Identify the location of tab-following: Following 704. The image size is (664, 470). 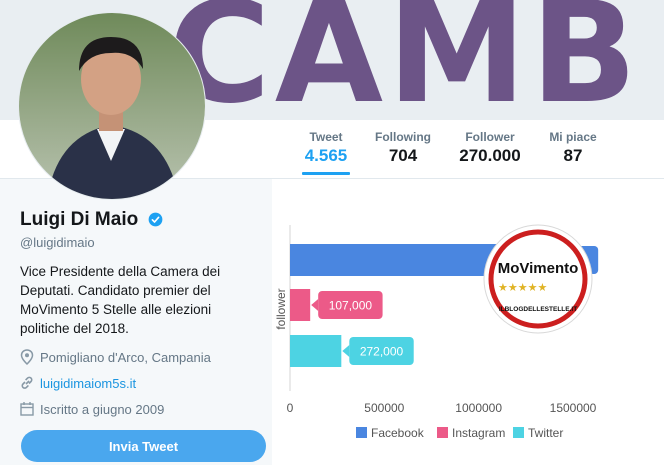
(403, 148).